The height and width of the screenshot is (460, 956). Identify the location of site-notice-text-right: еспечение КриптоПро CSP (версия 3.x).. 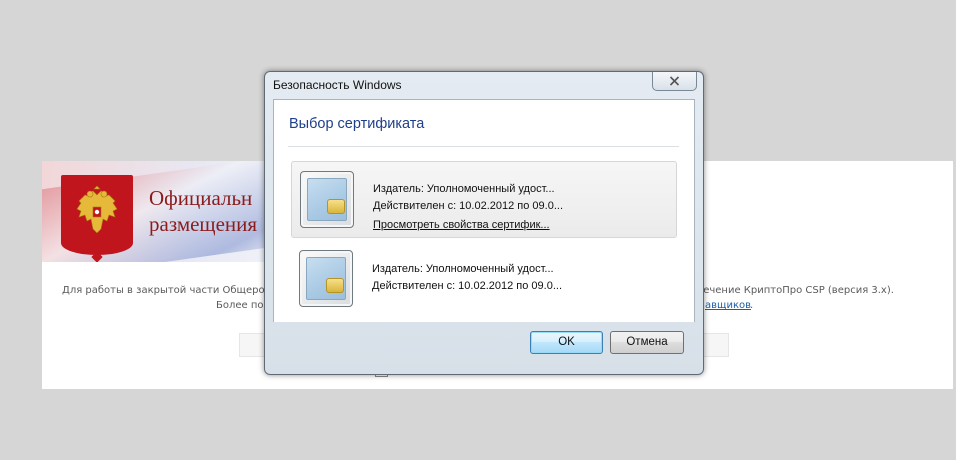
(789, 290).